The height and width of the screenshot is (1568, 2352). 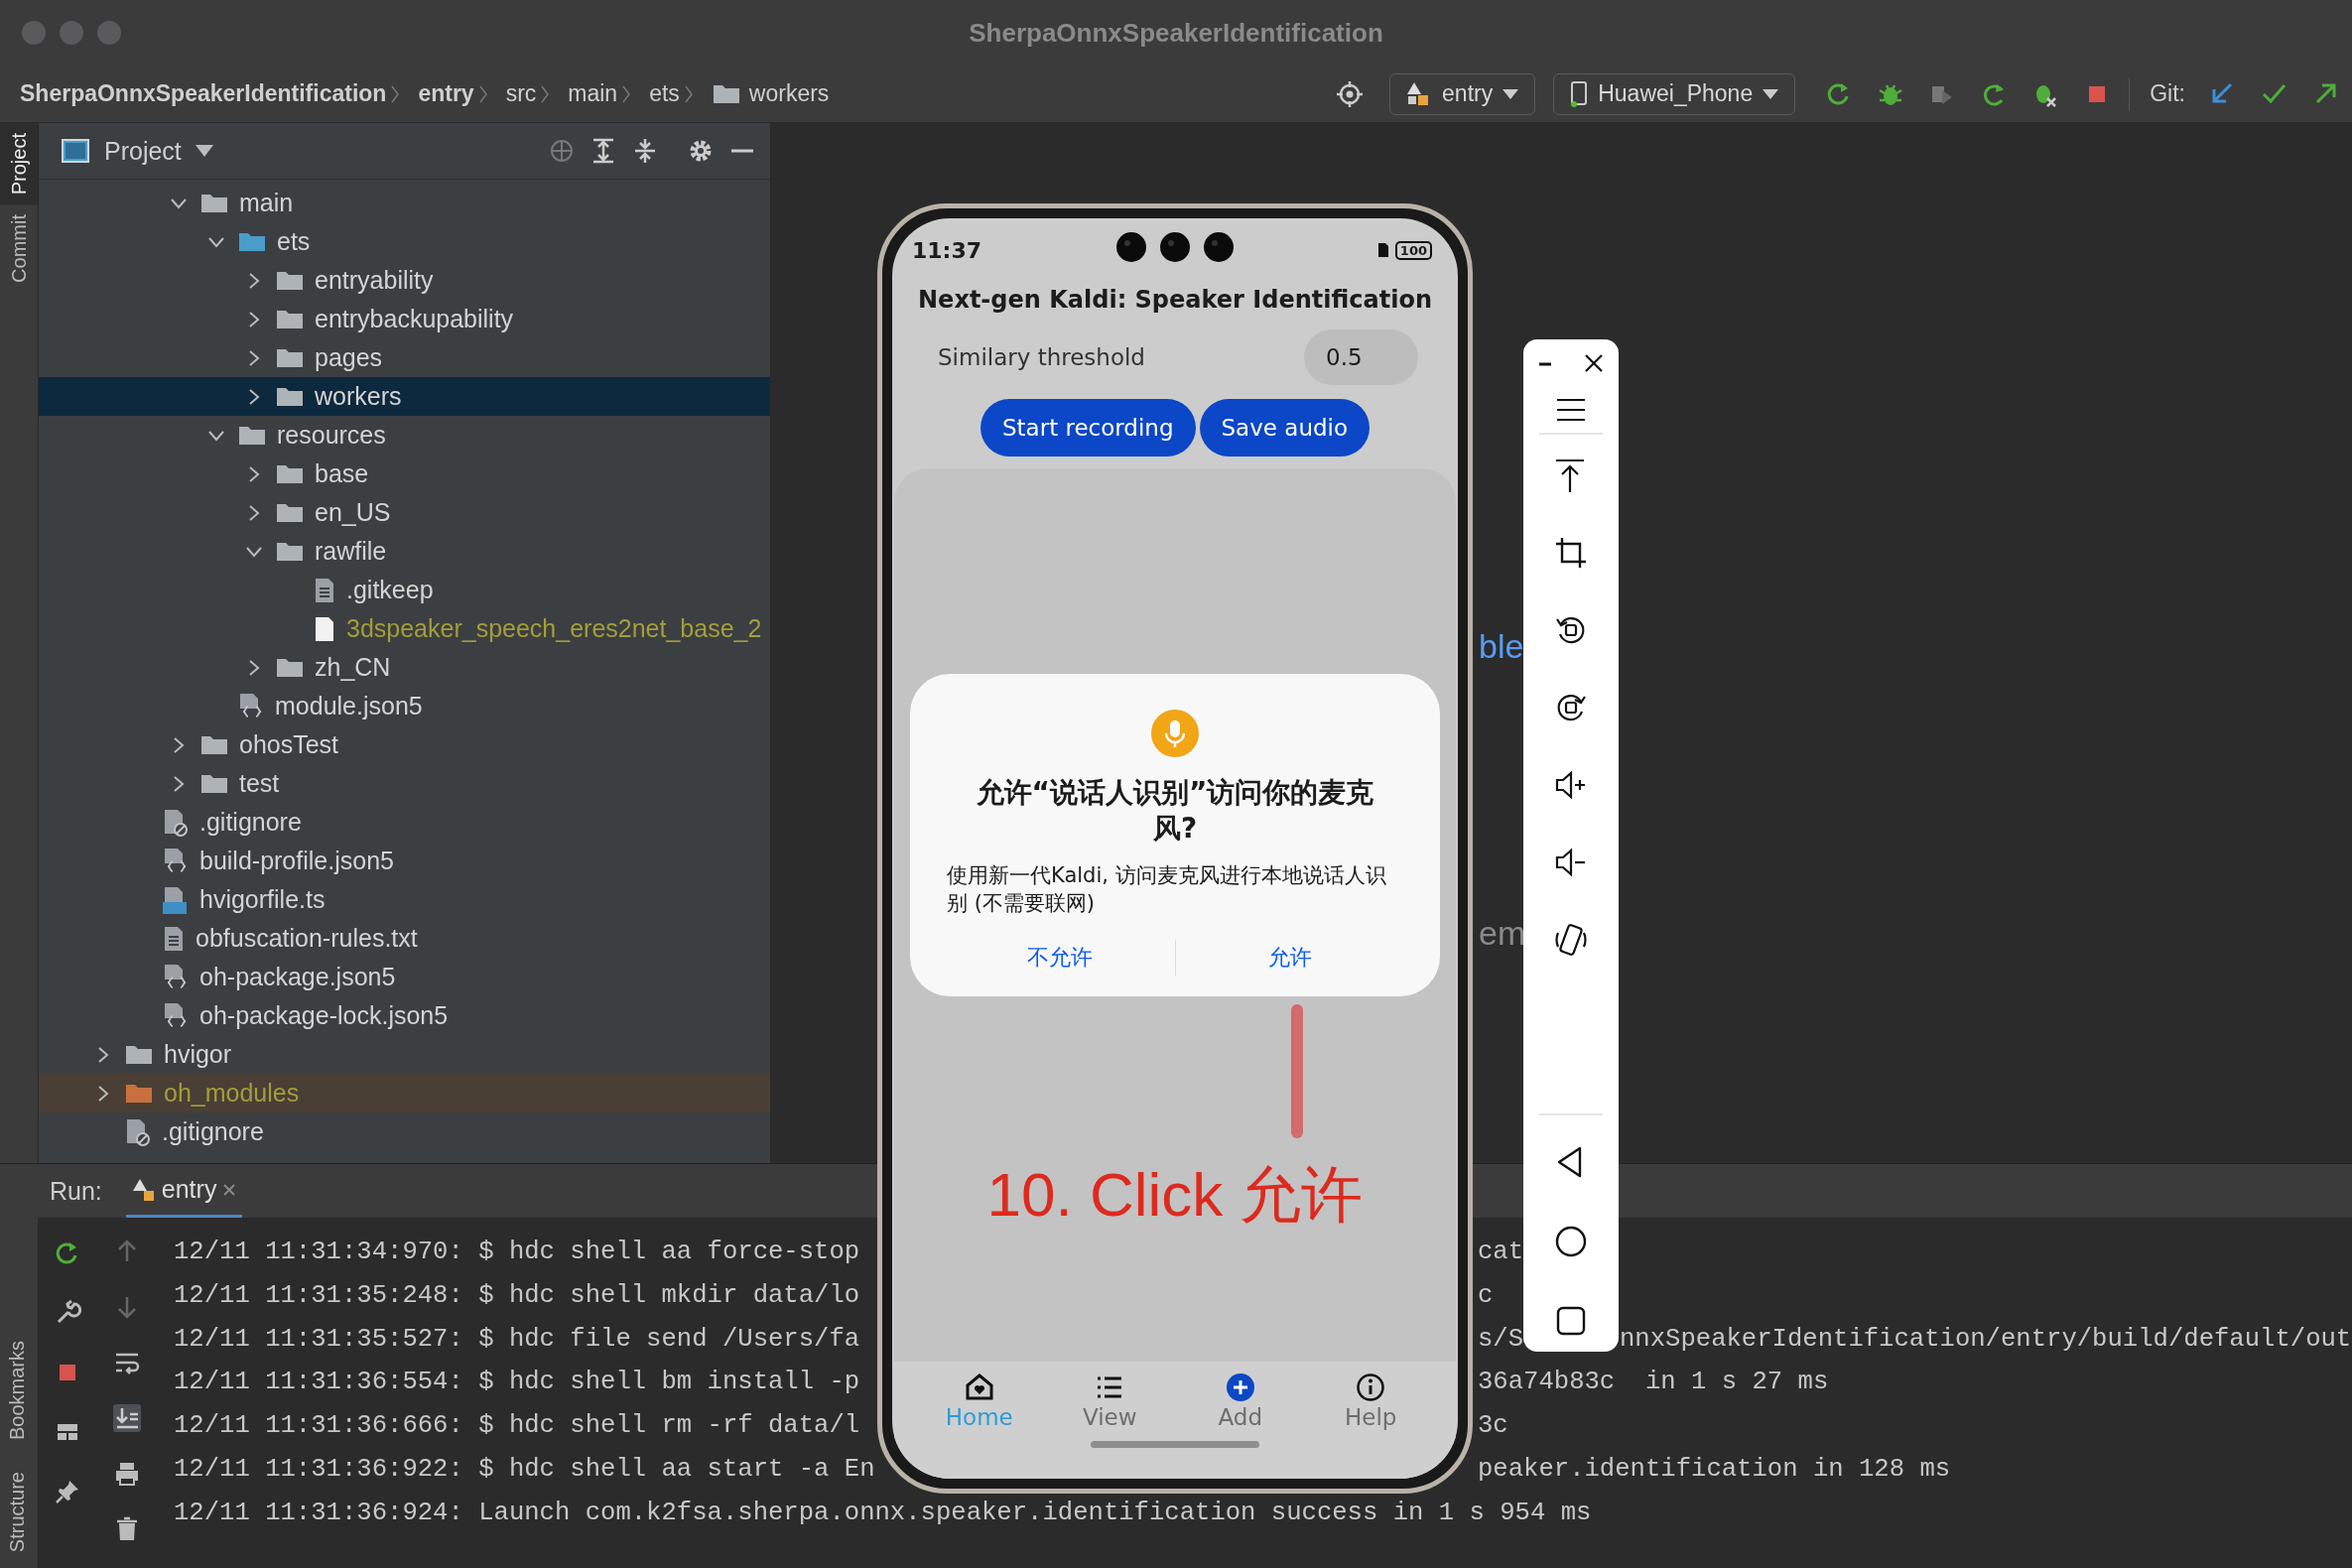 What do you see at coordinates (67, 1491) in the screenshot?
I see `pin-icon` at bounding box center [67, 1491].